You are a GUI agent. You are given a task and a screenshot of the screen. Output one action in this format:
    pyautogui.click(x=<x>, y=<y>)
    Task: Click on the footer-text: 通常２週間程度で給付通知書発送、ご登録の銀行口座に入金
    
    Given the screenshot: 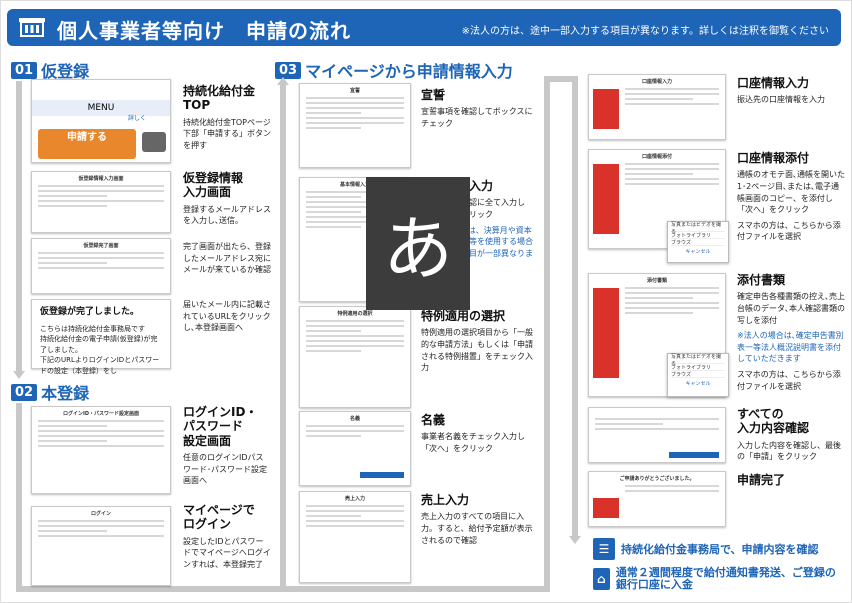 What is the action you would take?
    pyautogui.click(x=725, y=579)
    